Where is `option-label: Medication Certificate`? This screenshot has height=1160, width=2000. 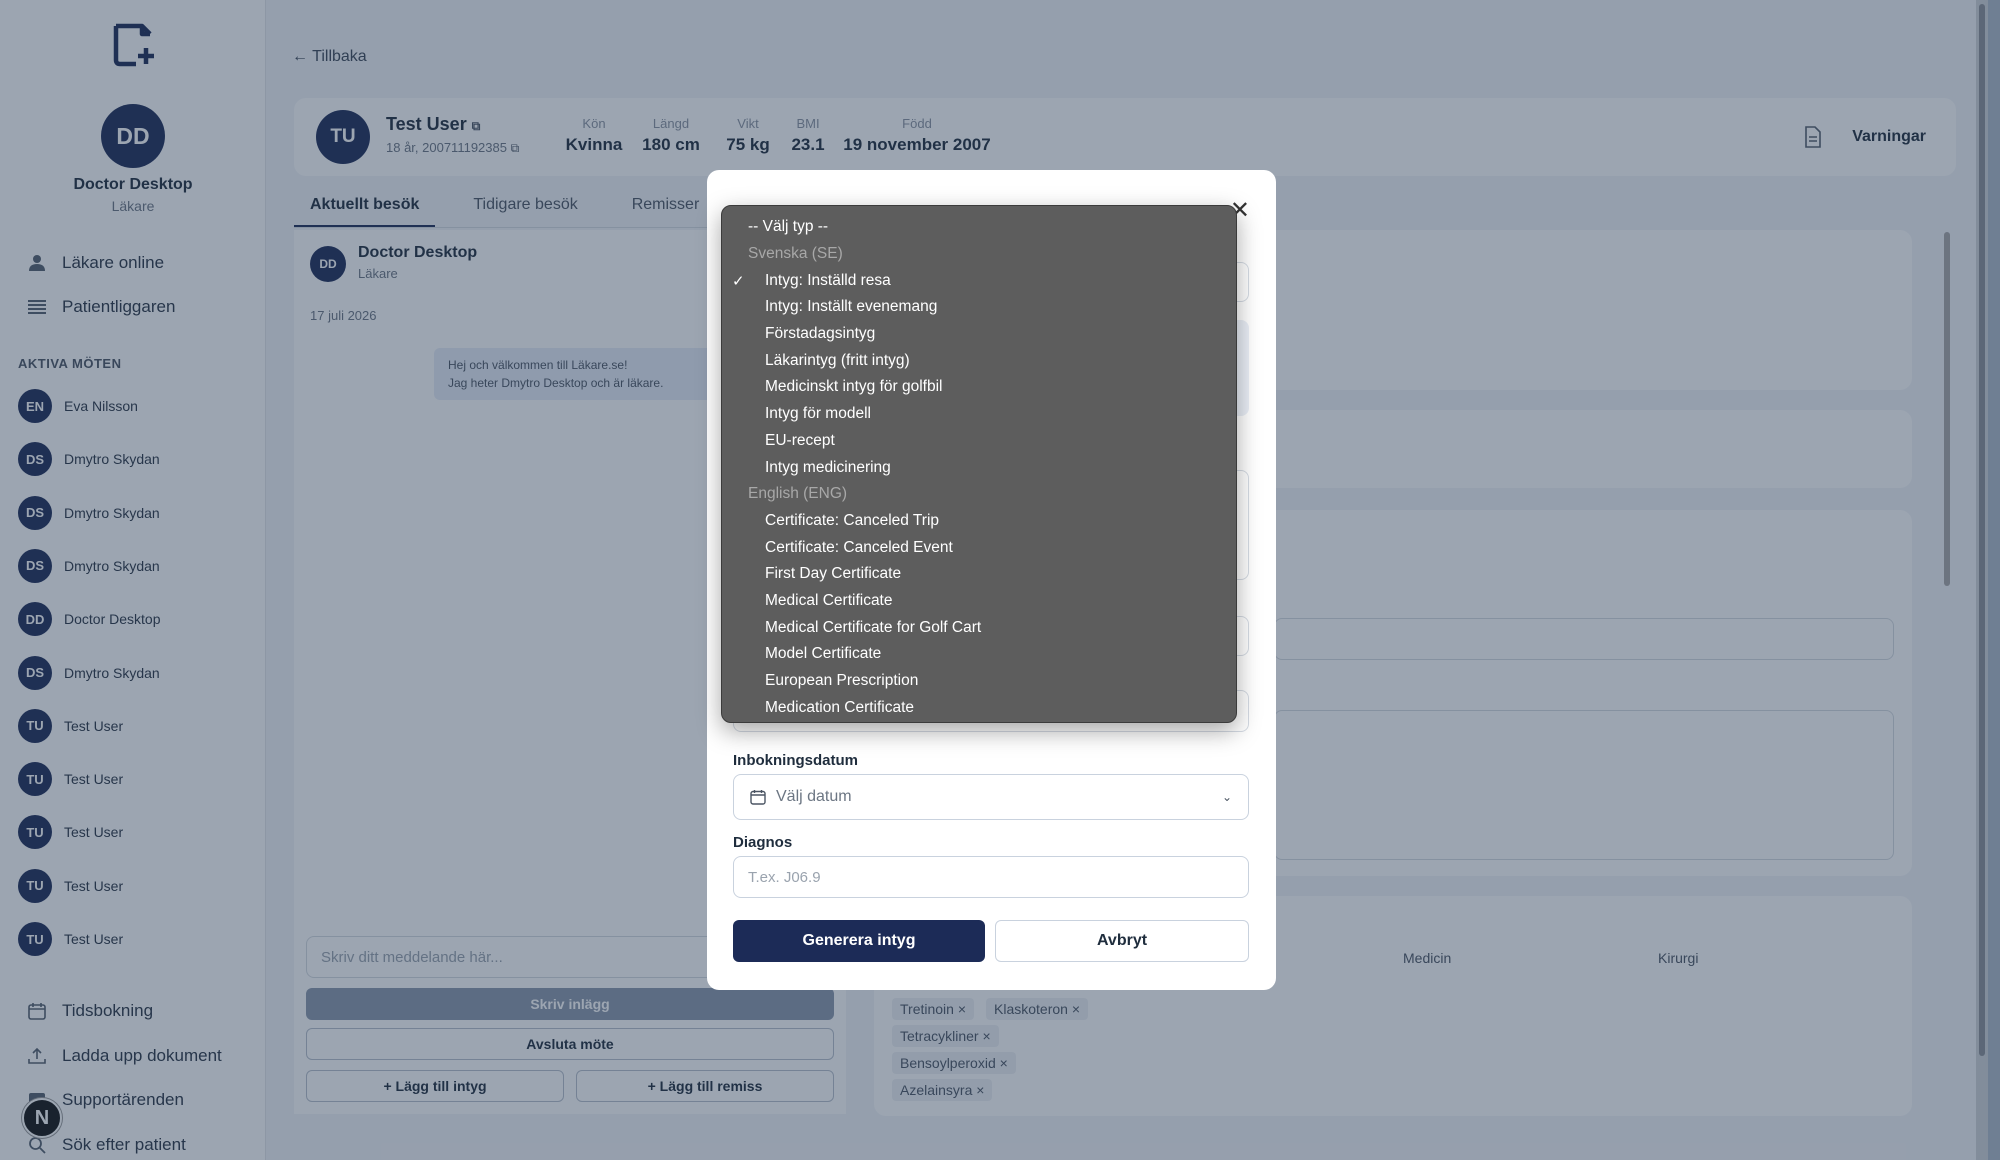 option-label: Medication Certificate is located at coordinates (840, 707).